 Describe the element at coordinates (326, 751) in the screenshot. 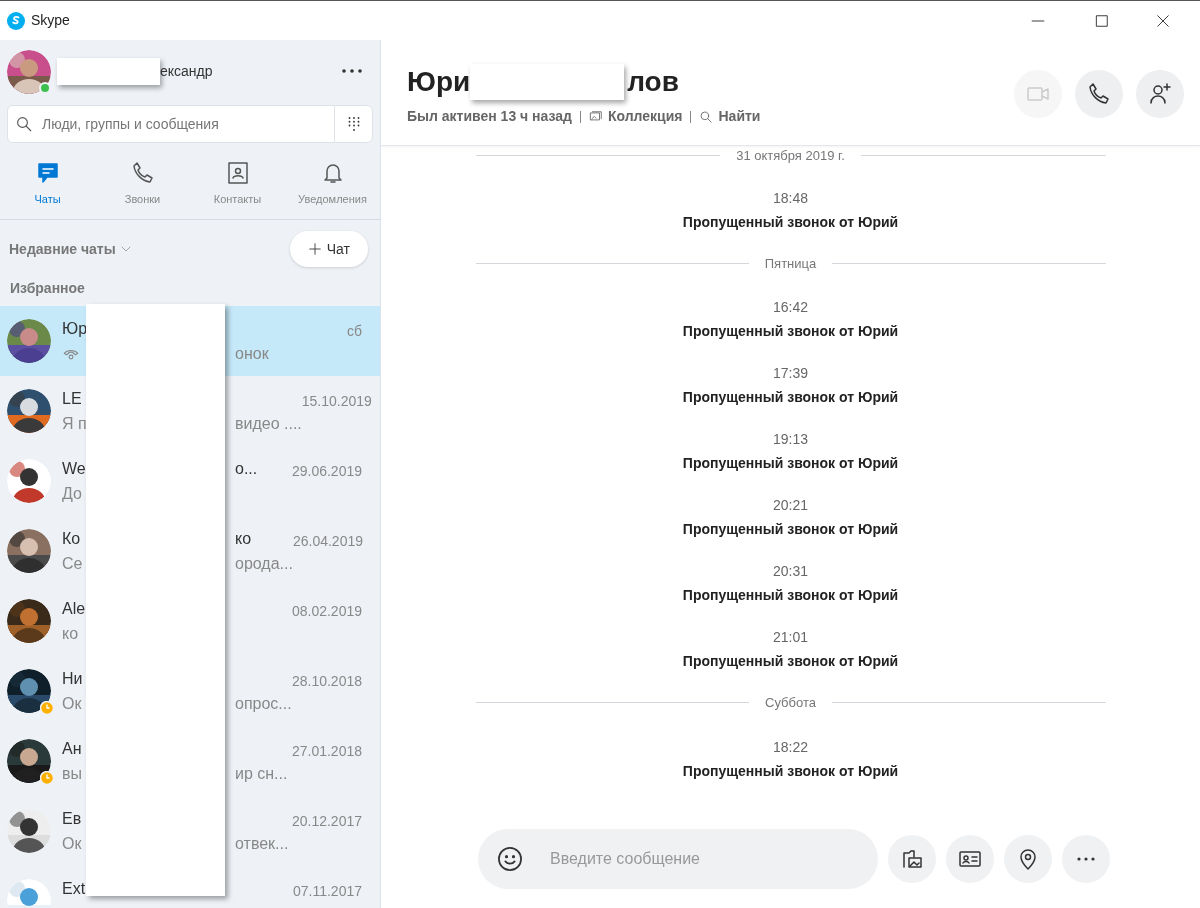

I see `chat-date: 27.01.2018` at that location.